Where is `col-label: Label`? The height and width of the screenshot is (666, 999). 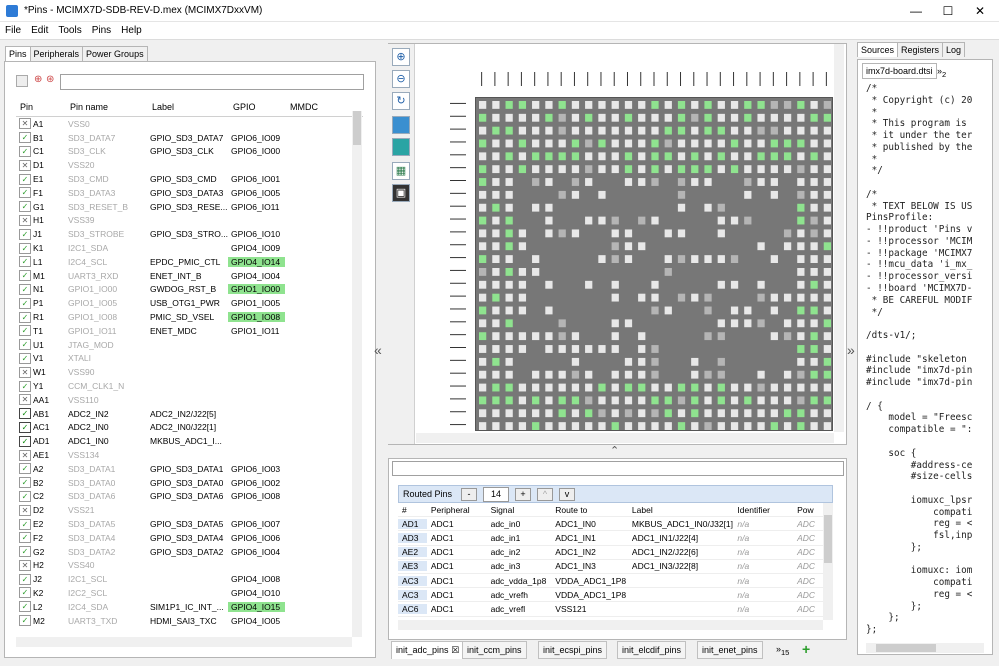
col-label: Label is located at coordinates (680, 510).